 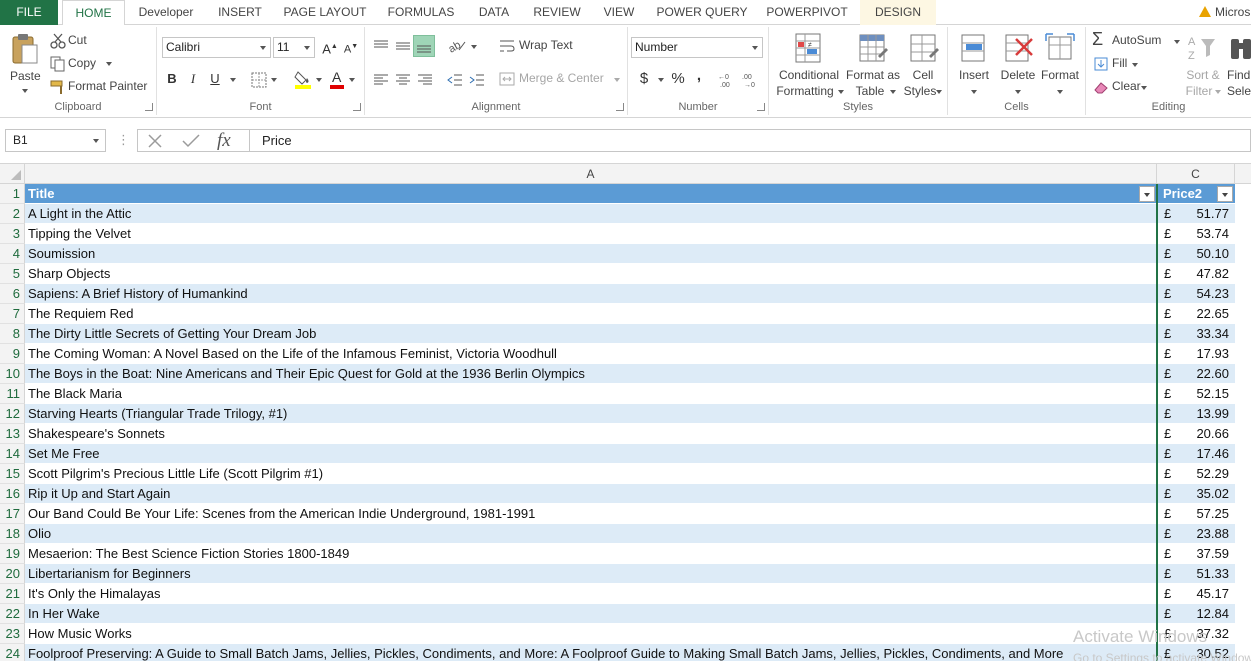 I want to click on delete-cells-button: Delete, so click(x=1018, y=64).